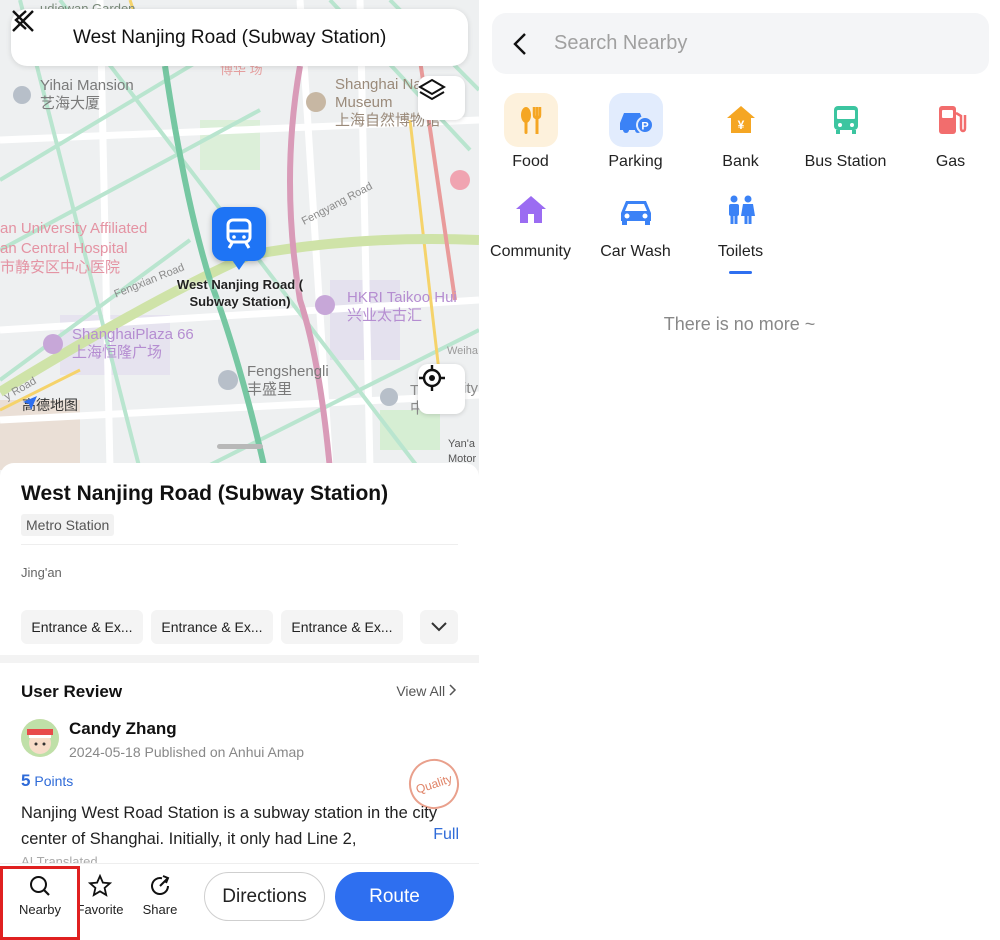  I want to click on category-food: Food, so click(530, 132).